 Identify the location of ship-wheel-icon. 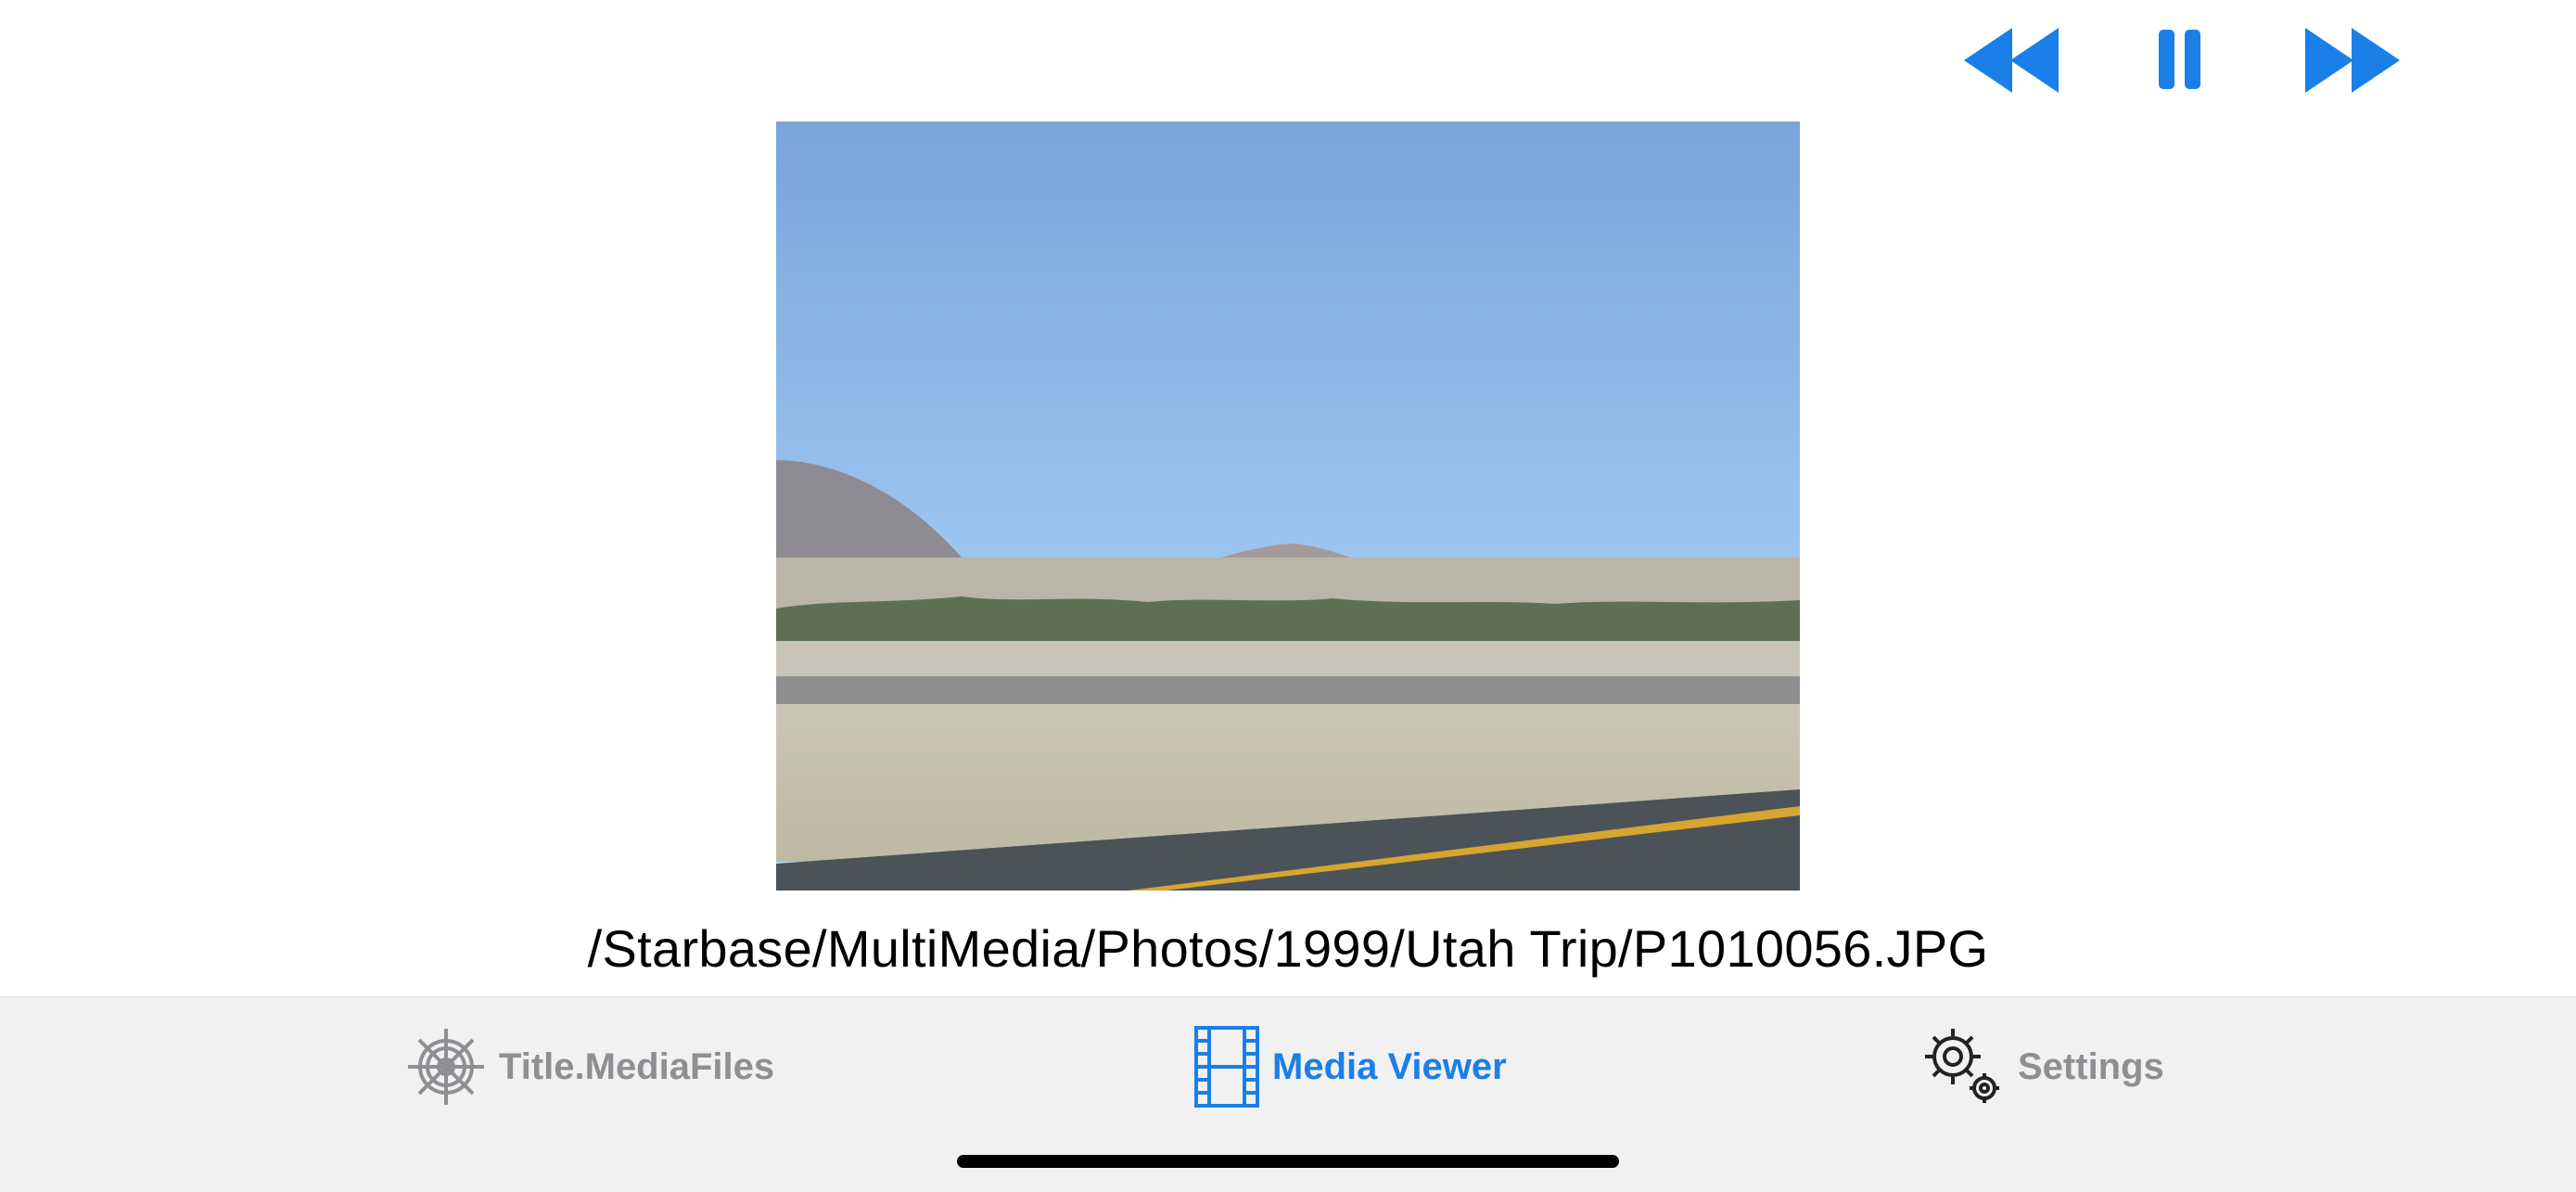
(446, 1067).